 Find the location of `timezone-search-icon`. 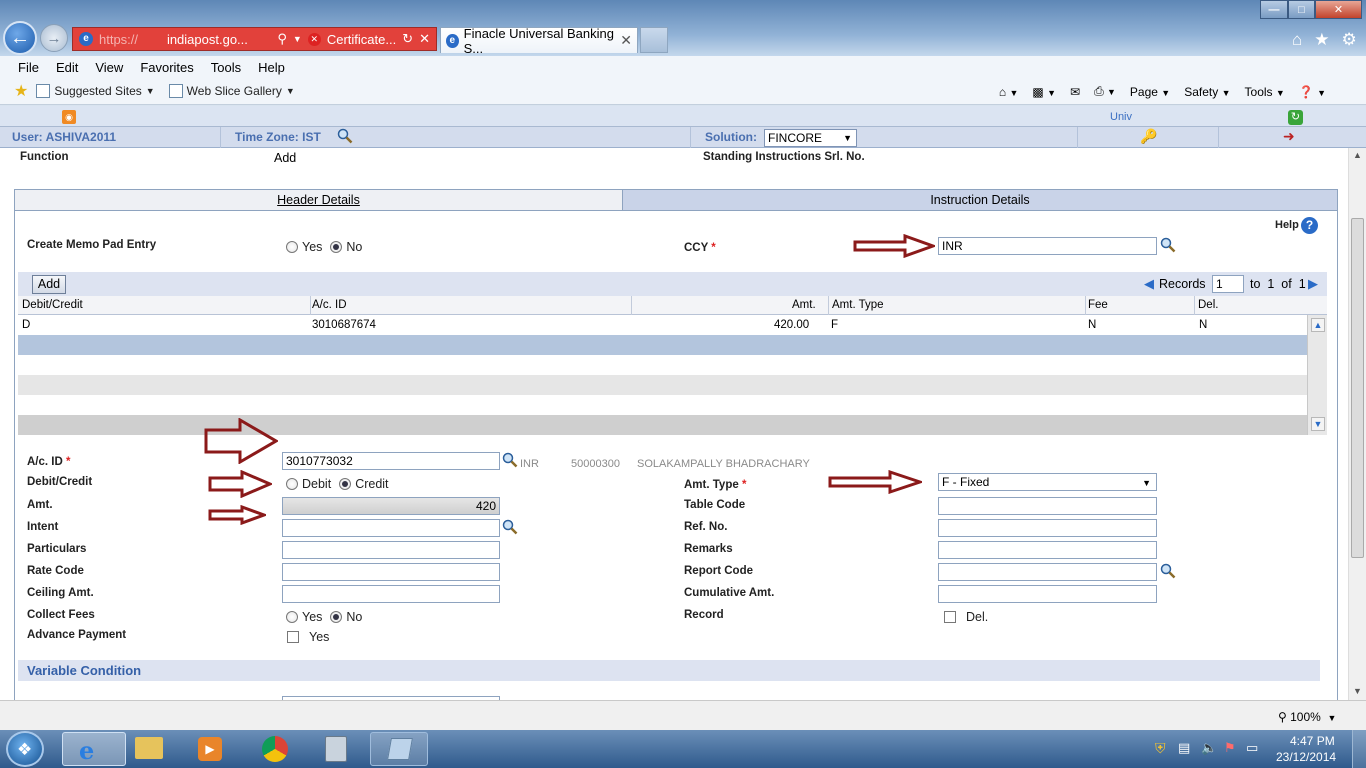

timezone-search-icon is located at coordinates (345, 137).